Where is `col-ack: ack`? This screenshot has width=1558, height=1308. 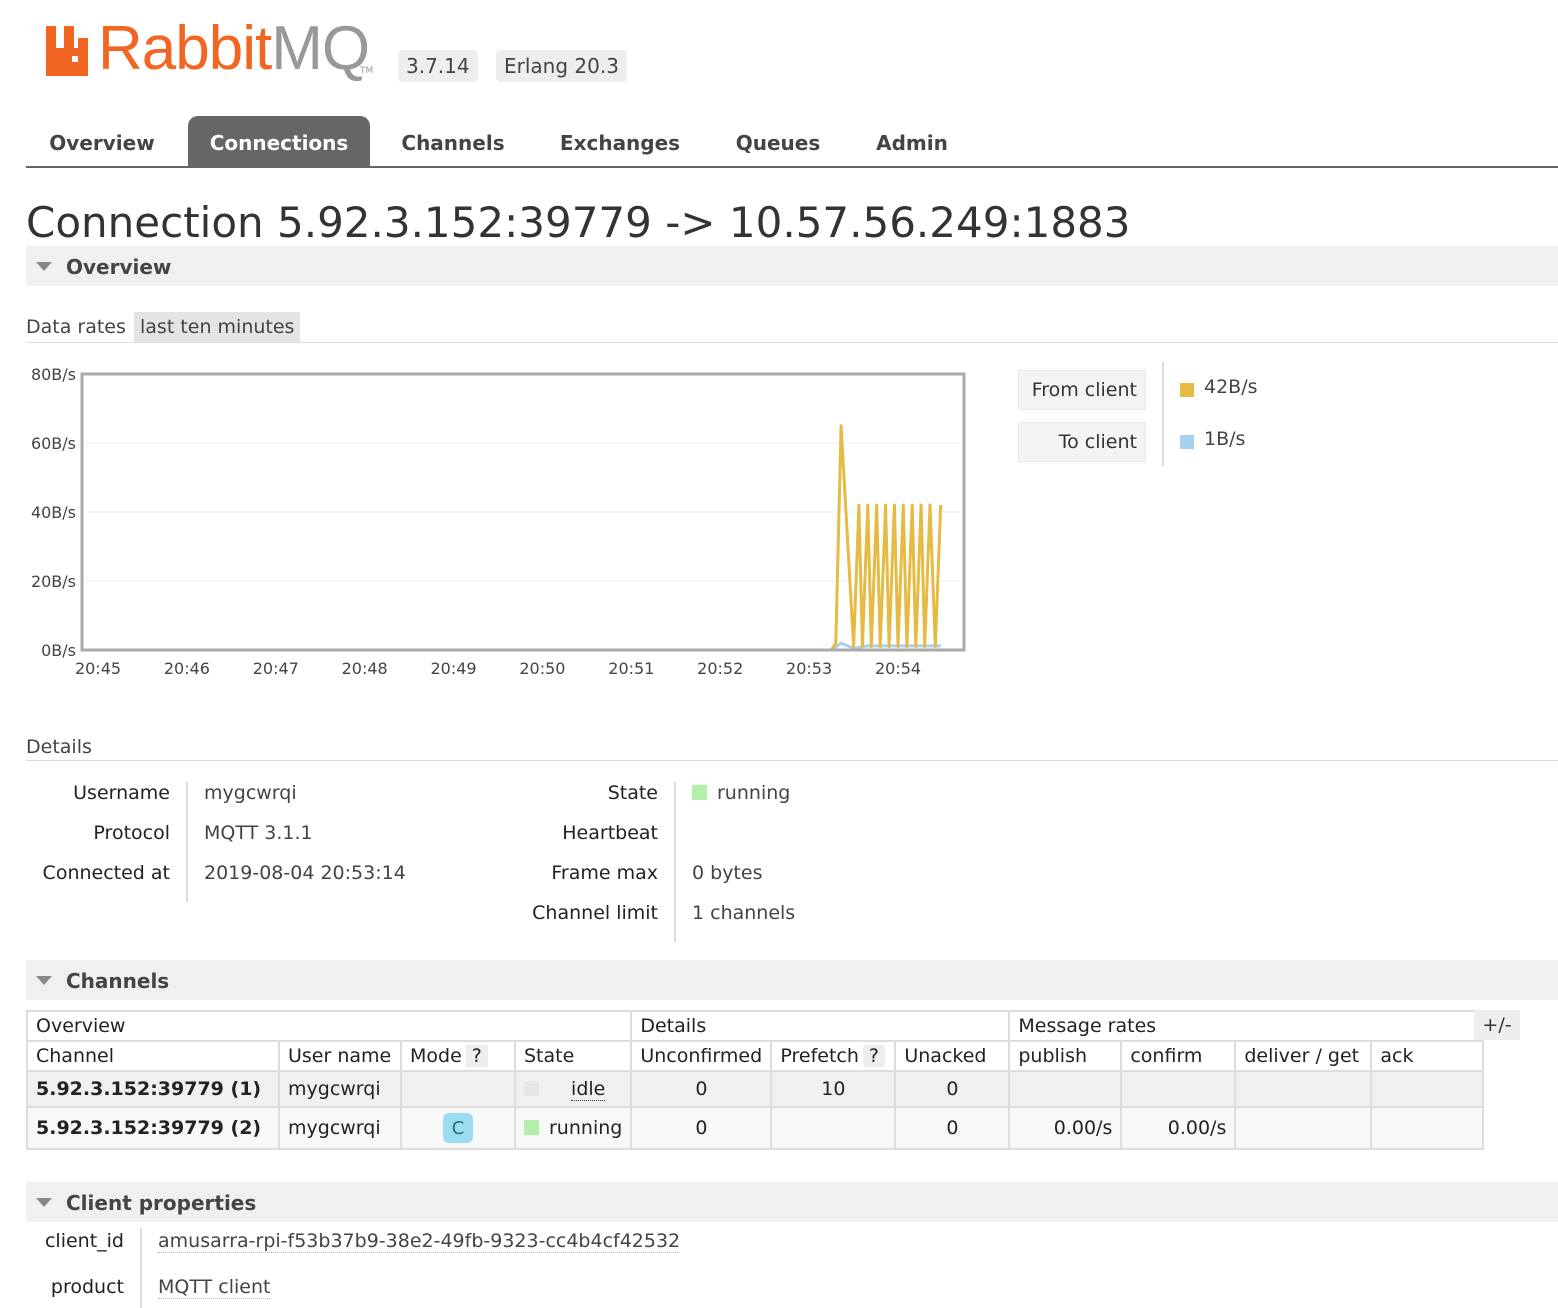 col-ack: ack is located at coordinates (1427, 1056).